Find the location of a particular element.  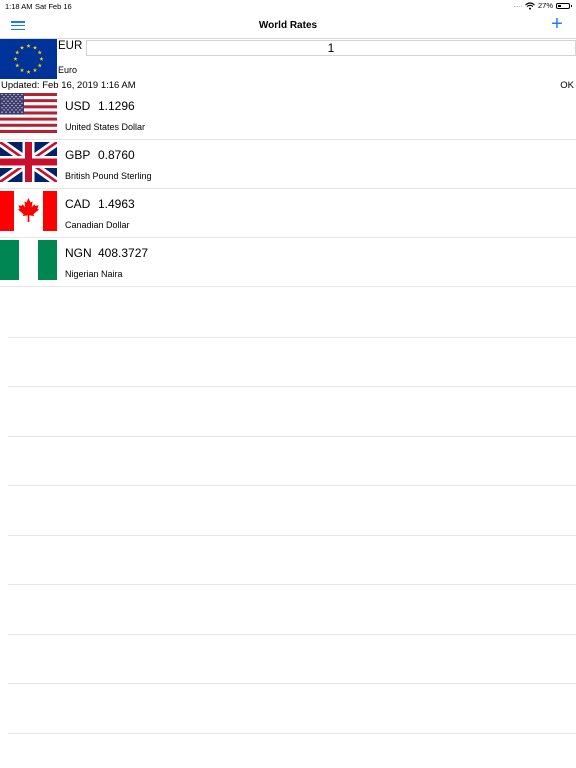

status-date: Sat Feb 16 is located at coordinates (53, 6).